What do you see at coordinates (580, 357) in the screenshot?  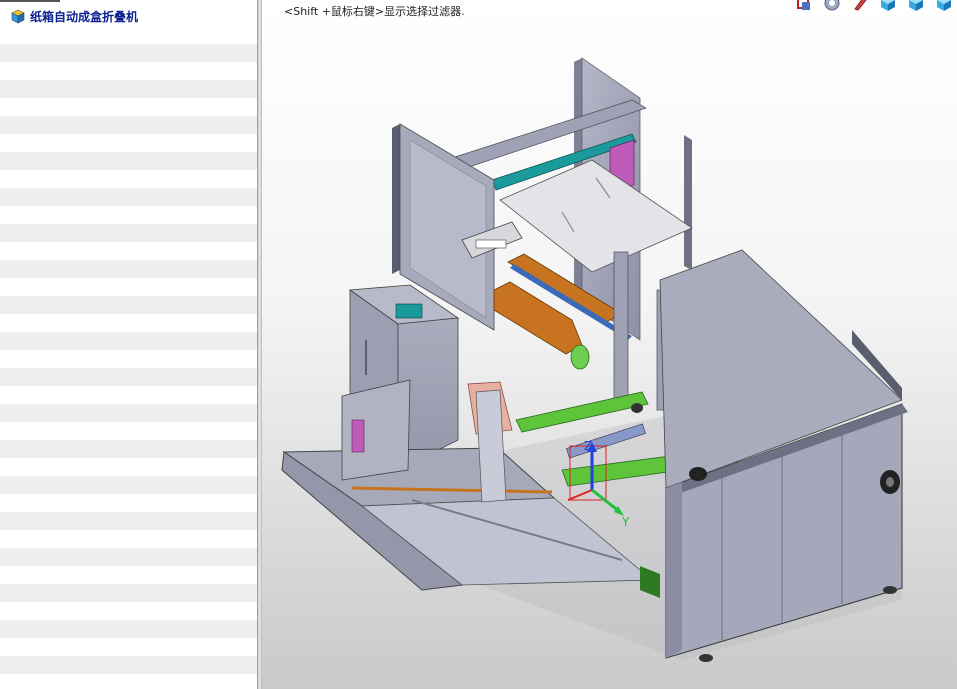 I see `green-roller` at bounding box center [580, 357].